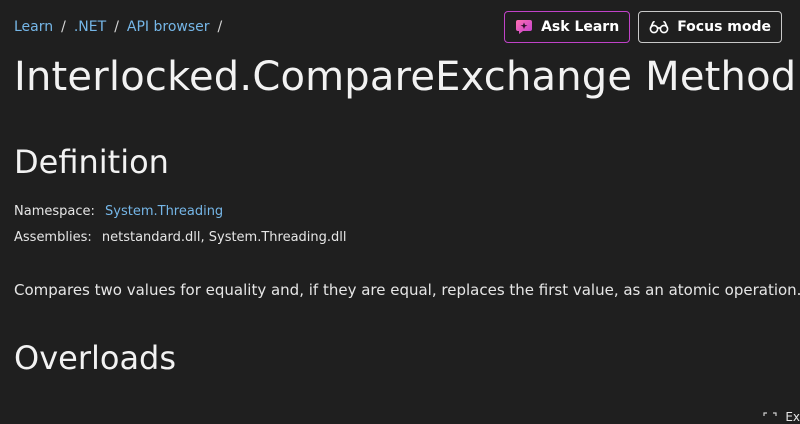 Image resolution: width=800 pixels, height=424 pixels. Describe the element at coordinates (122, 27) in the screenshot. I see `breadcrumb: Learn / .NET / API browser /` at that location.